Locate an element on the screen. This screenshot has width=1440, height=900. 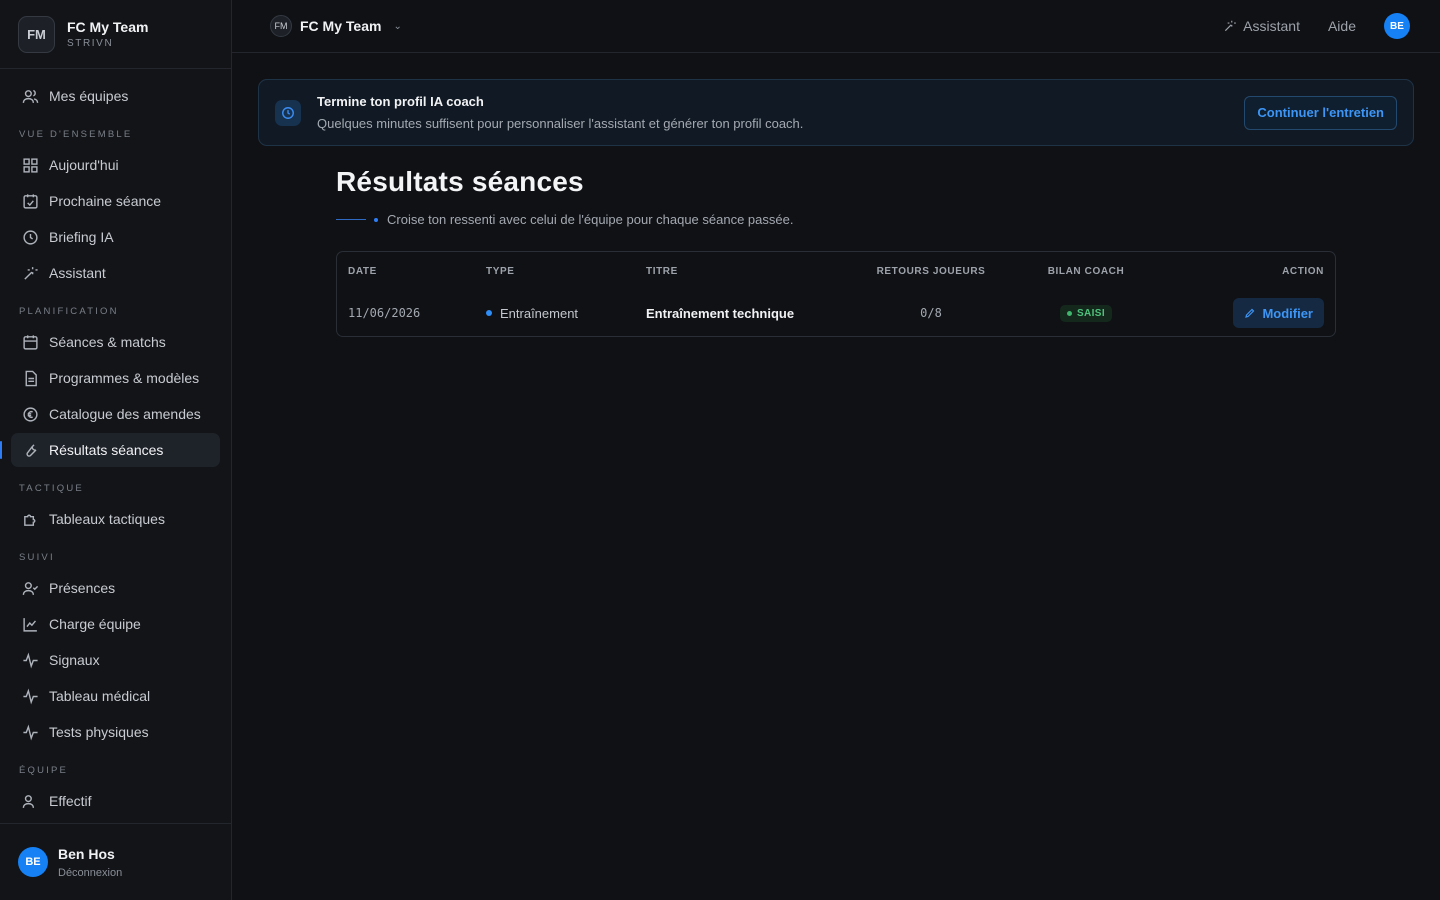
sidebar-item-label: Prochaine séance is located at coordinates (105, 201).